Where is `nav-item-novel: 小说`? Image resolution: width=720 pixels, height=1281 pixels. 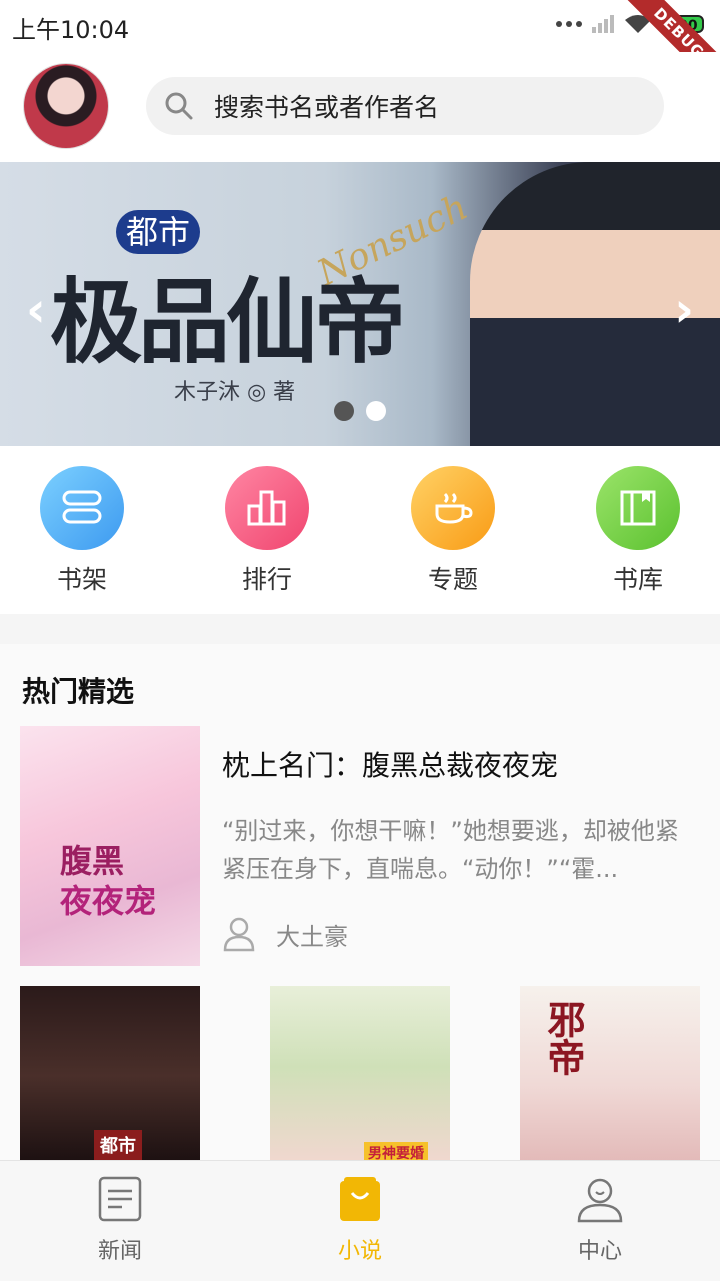
nav-item-novel: 小说 is located at coordinates (360, 1220).